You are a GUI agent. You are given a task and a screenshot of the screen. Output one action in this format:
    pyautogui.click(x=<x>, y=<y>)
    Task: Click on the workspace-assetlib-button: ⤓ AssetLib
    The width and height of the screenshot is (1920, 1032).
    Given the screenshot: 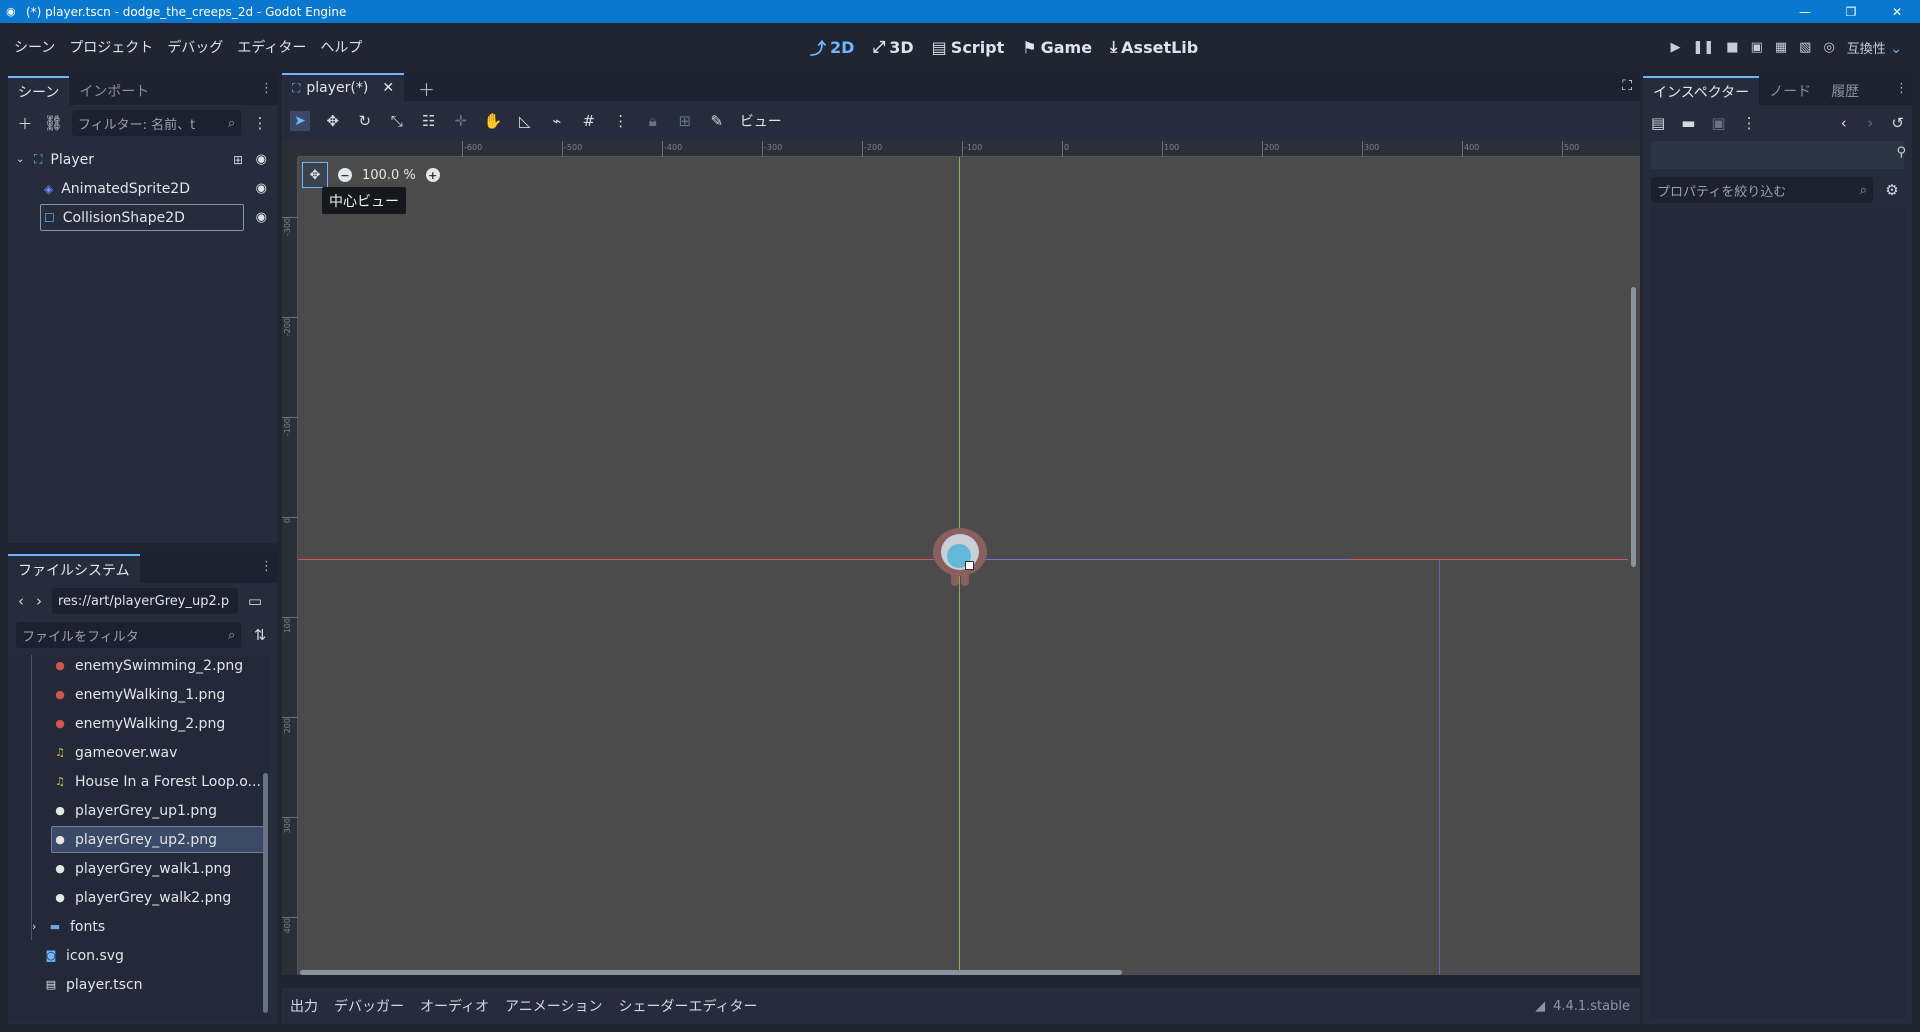 What is the action you would take?
    pyautogui.click(x=1154, y=47)
    